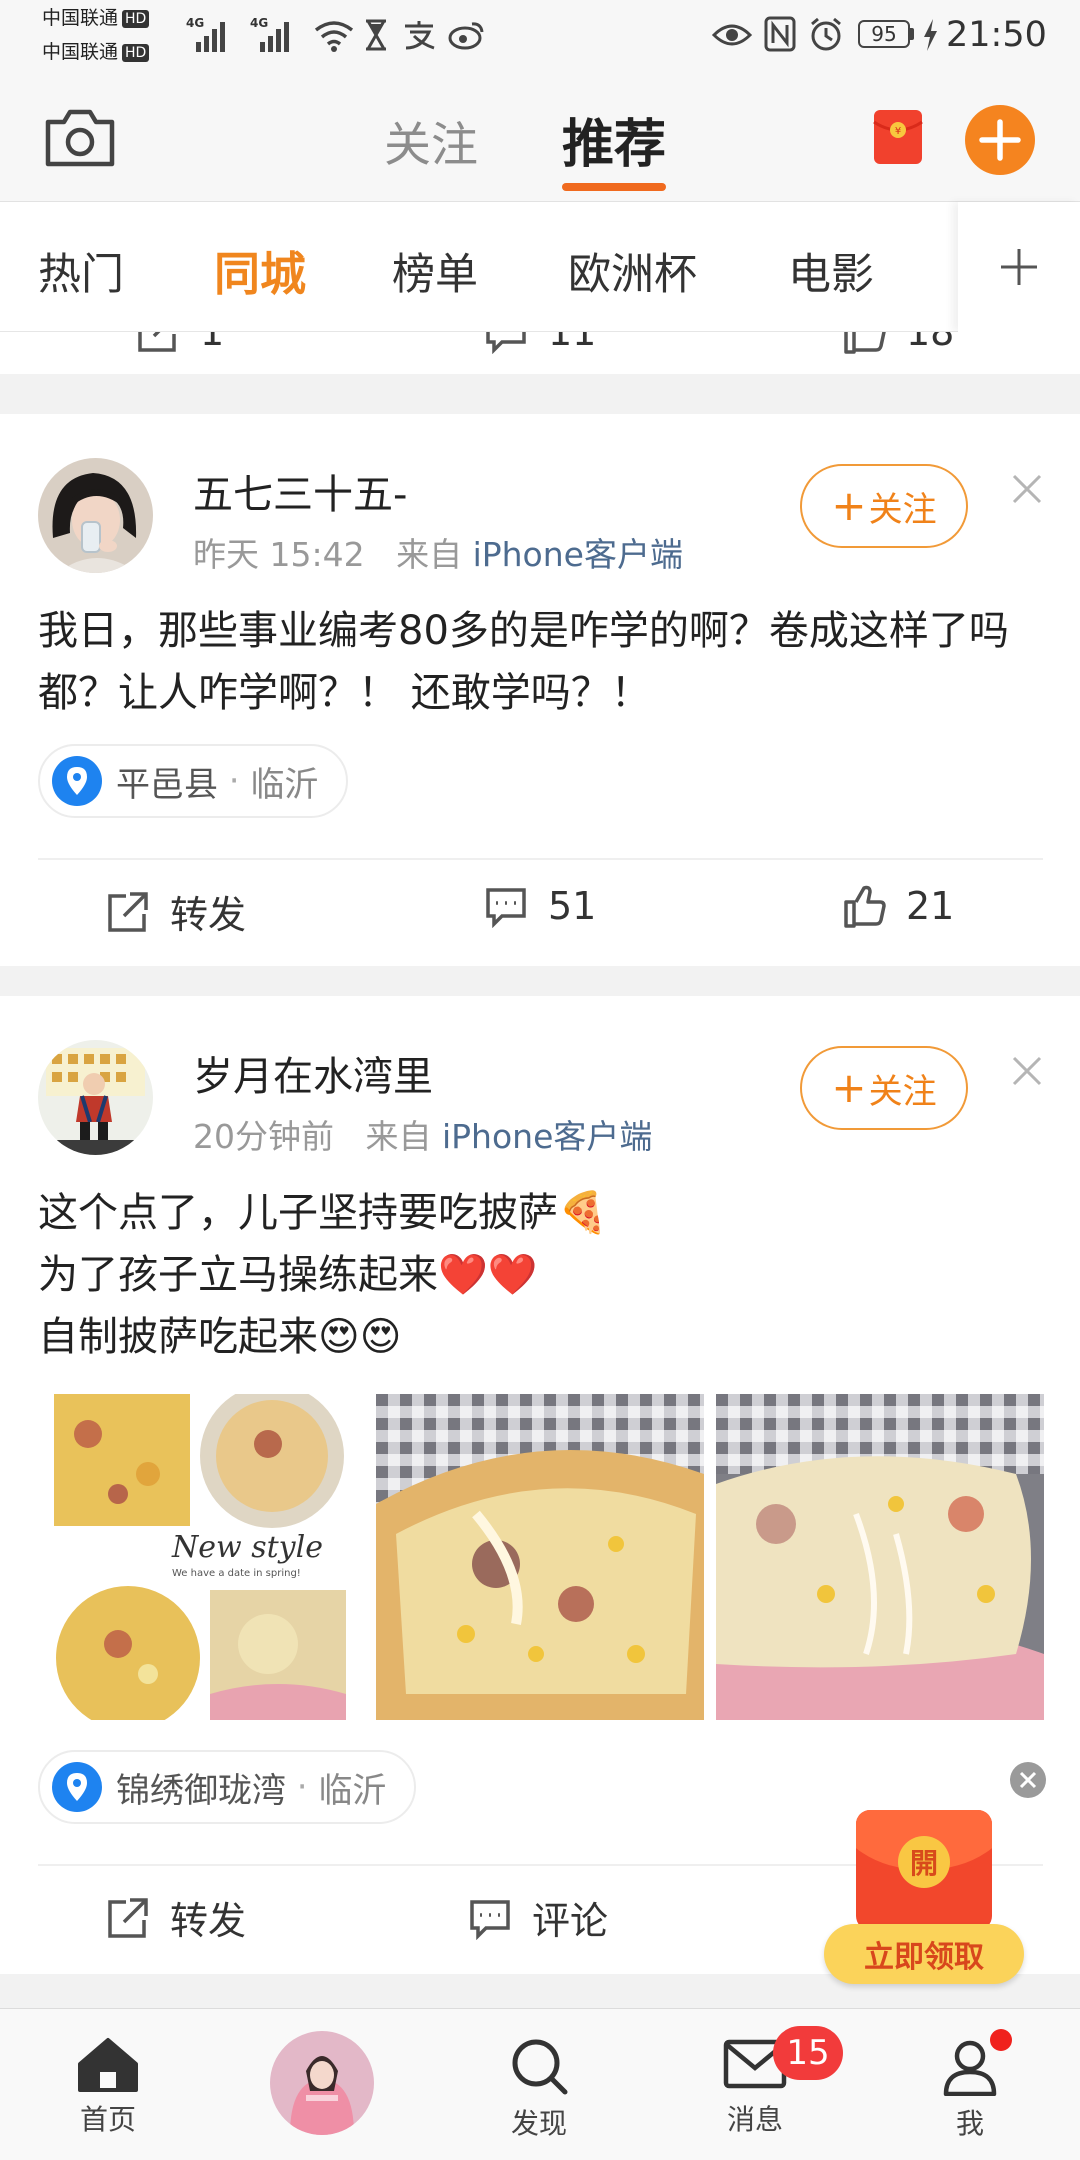 The image size is (1080, 2160). Describe the element at coordinates (1001, 2040) in the screenshot. I see `notification-dot` at that location.